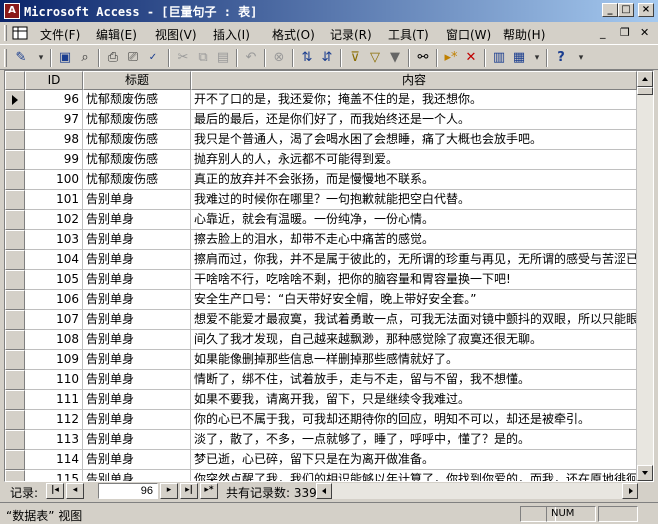  What do you see at coordinates (54, 280) in the screenshot?
I see `cell-id: 105` at bounding box center [54, 280].